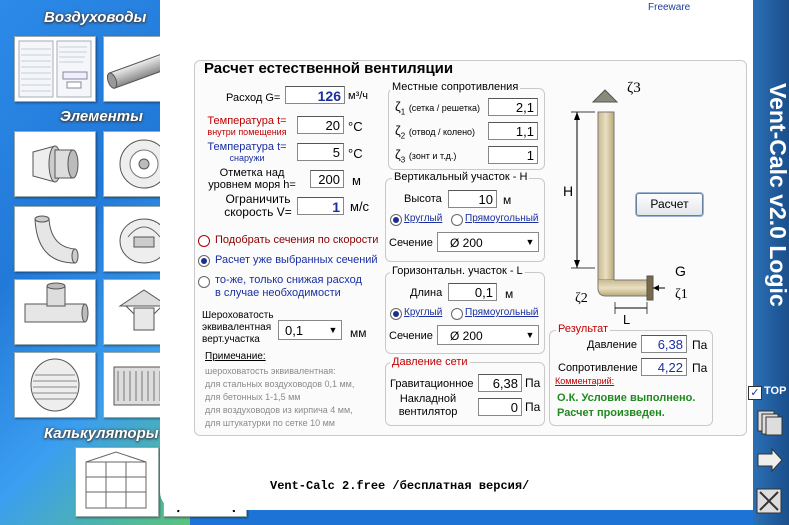  What do you see at coordinates (513, 107) in the screenshot?
I see `zeta1-input: 2,1` at bounding box center [513, 107].